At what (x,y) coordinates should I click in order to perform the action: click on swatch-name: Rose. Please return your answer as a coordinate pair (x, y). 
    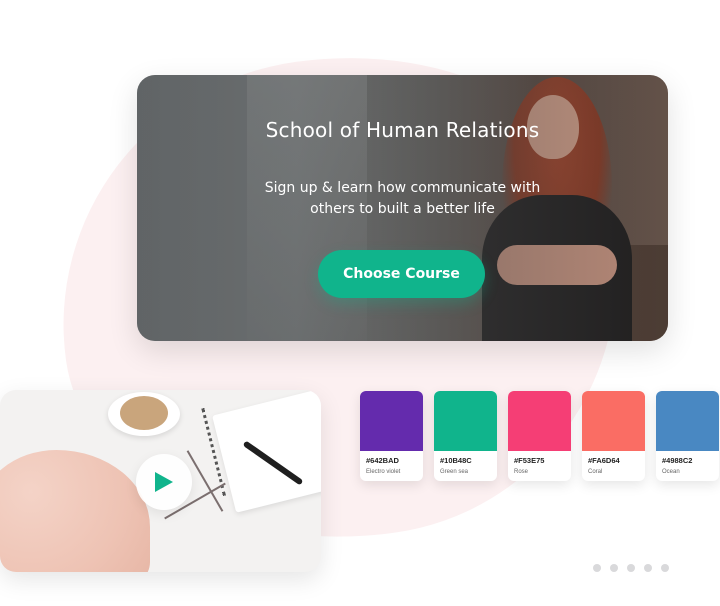
    Looking at the image, I should click on (521, 472).